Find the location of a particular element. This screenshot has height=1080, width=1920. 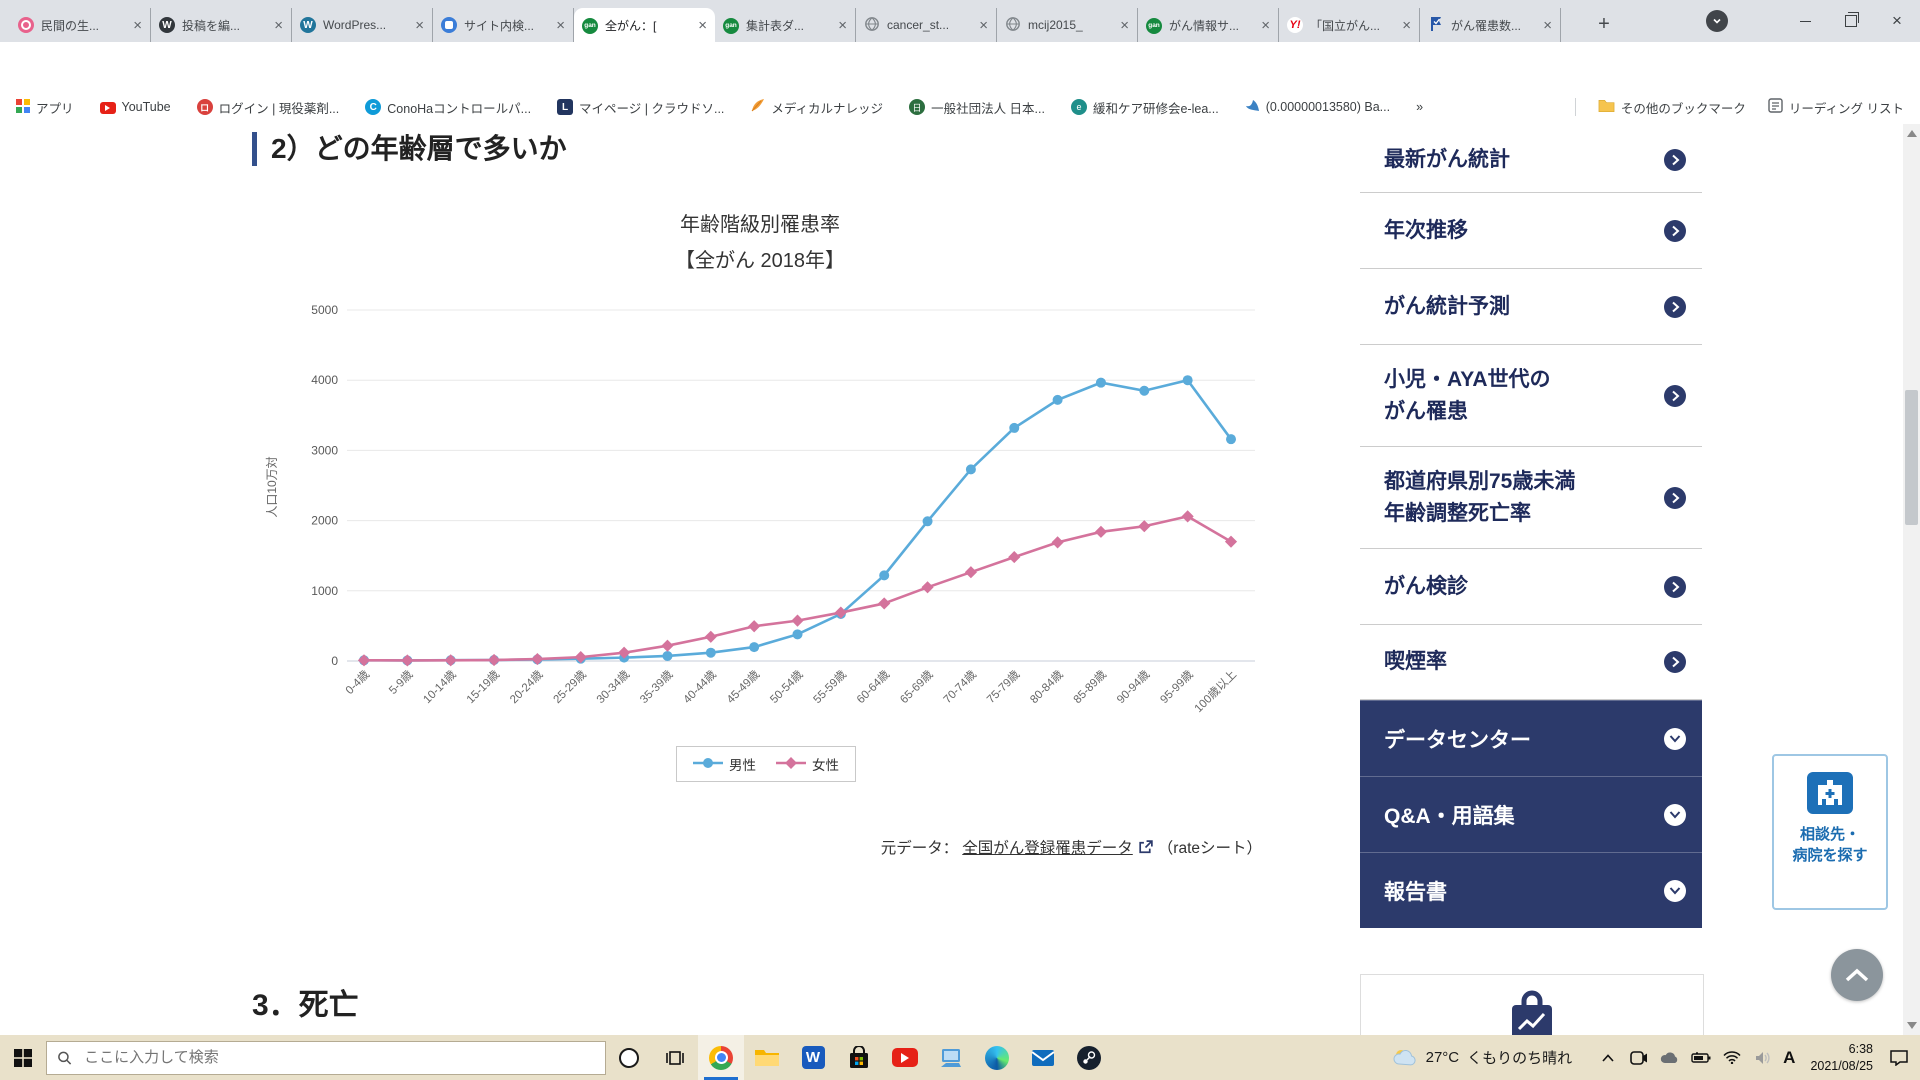

browser-tab: W WordPres... × is located at coordinates (362, 25).